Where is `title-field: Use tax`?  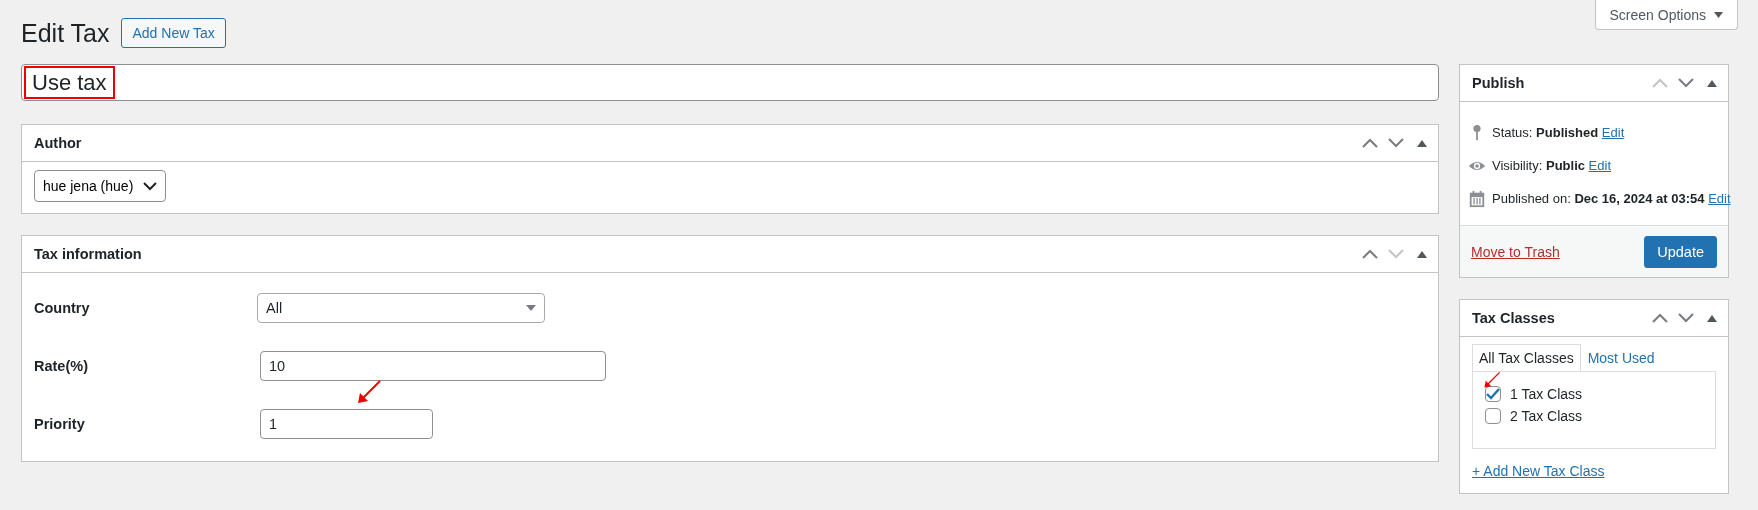 title-field: Use tax is located at coordinates (730, 82).